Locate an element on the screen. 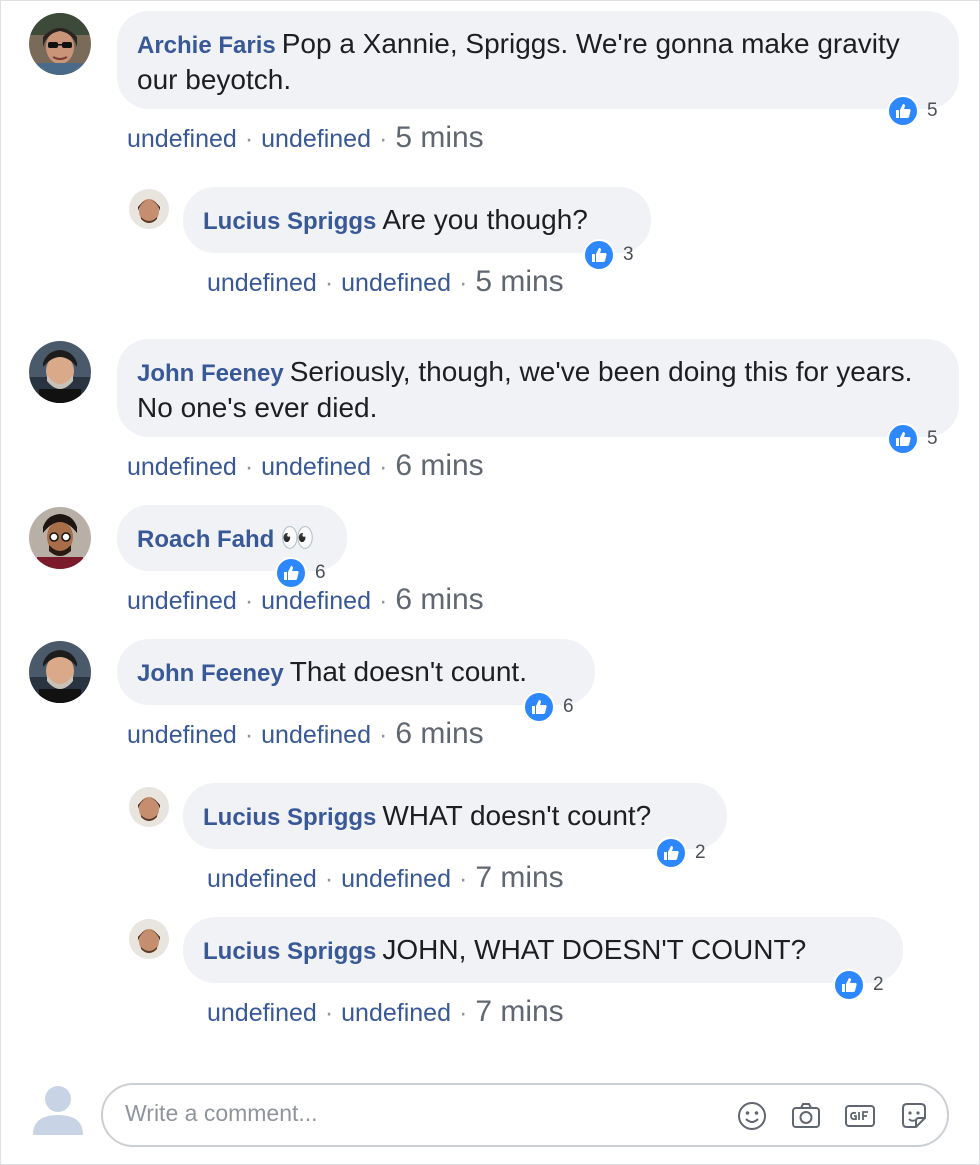  reaction-summary: 6 is located at coordinates (548, 707).